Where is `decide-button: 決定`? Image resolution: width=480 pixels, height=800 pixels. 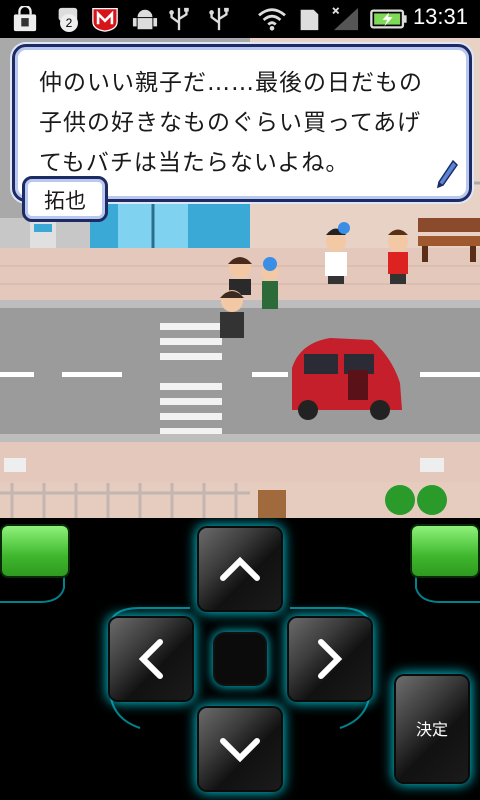 decide-button: 決定 is located at coordinates (432, 729).